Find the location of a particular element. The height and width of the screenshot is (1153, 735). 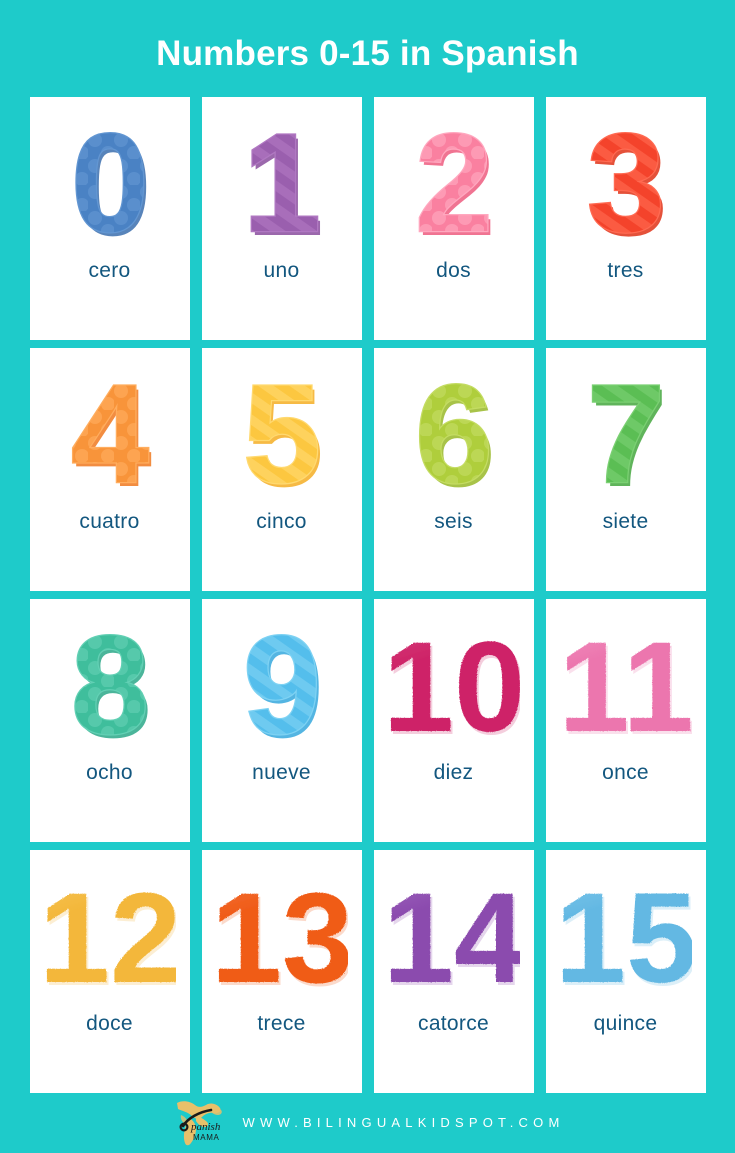

number-word-label: catorce is located at coordinates (453, 1023).